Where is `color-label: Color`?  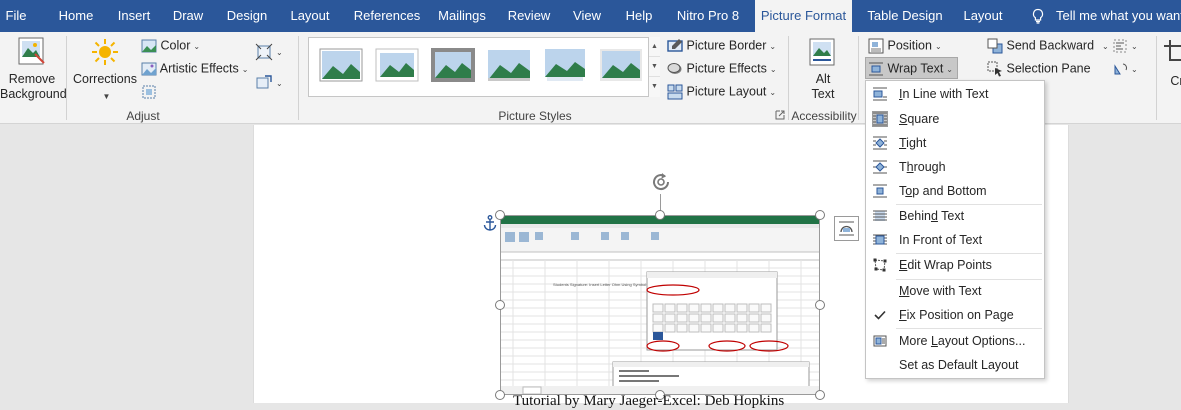
color-label: Color is located at coordinates (175, 45).